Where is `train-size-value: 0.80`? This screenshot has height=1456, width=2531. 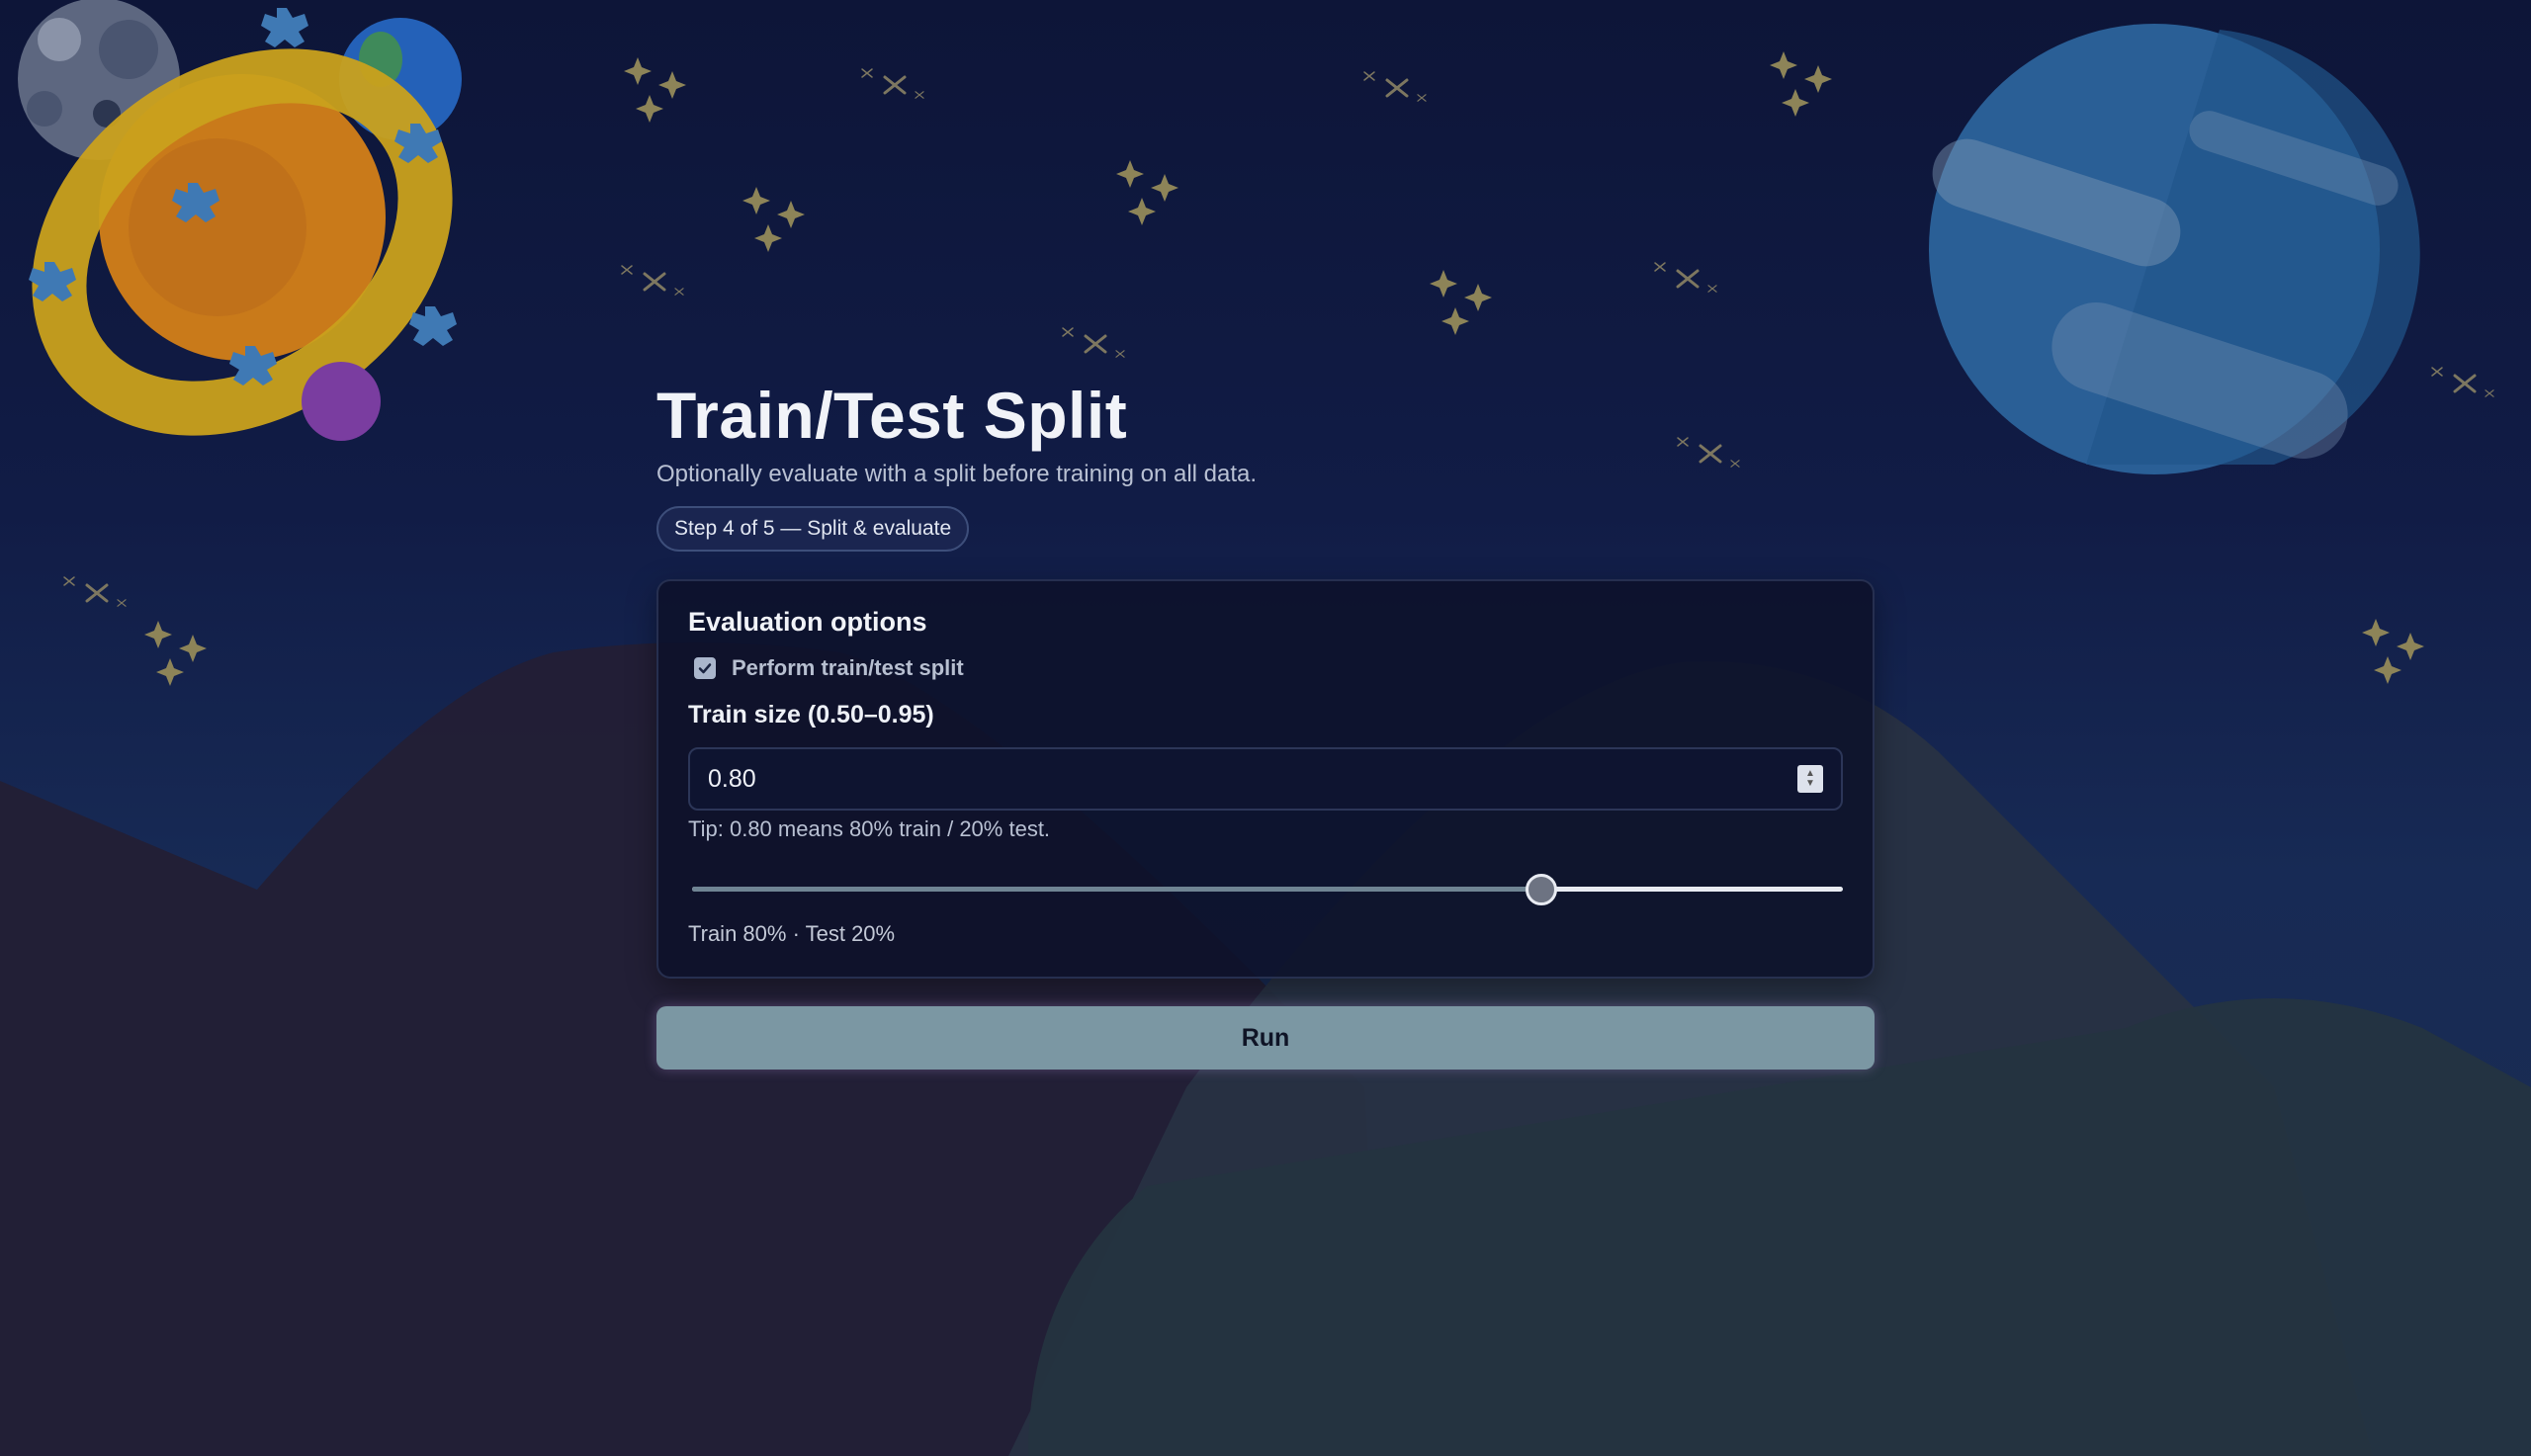 train-size-value: 0.80 is located at coordinates (732, 779).